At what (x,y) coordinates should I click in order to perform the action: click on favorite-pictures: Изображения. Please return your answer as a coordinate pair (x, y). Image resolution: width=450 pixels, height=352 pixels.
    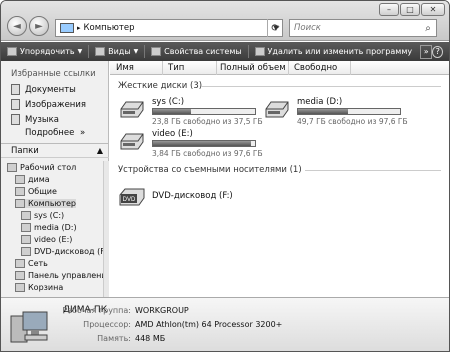
    Looking at the image, I should click on (48, 104).